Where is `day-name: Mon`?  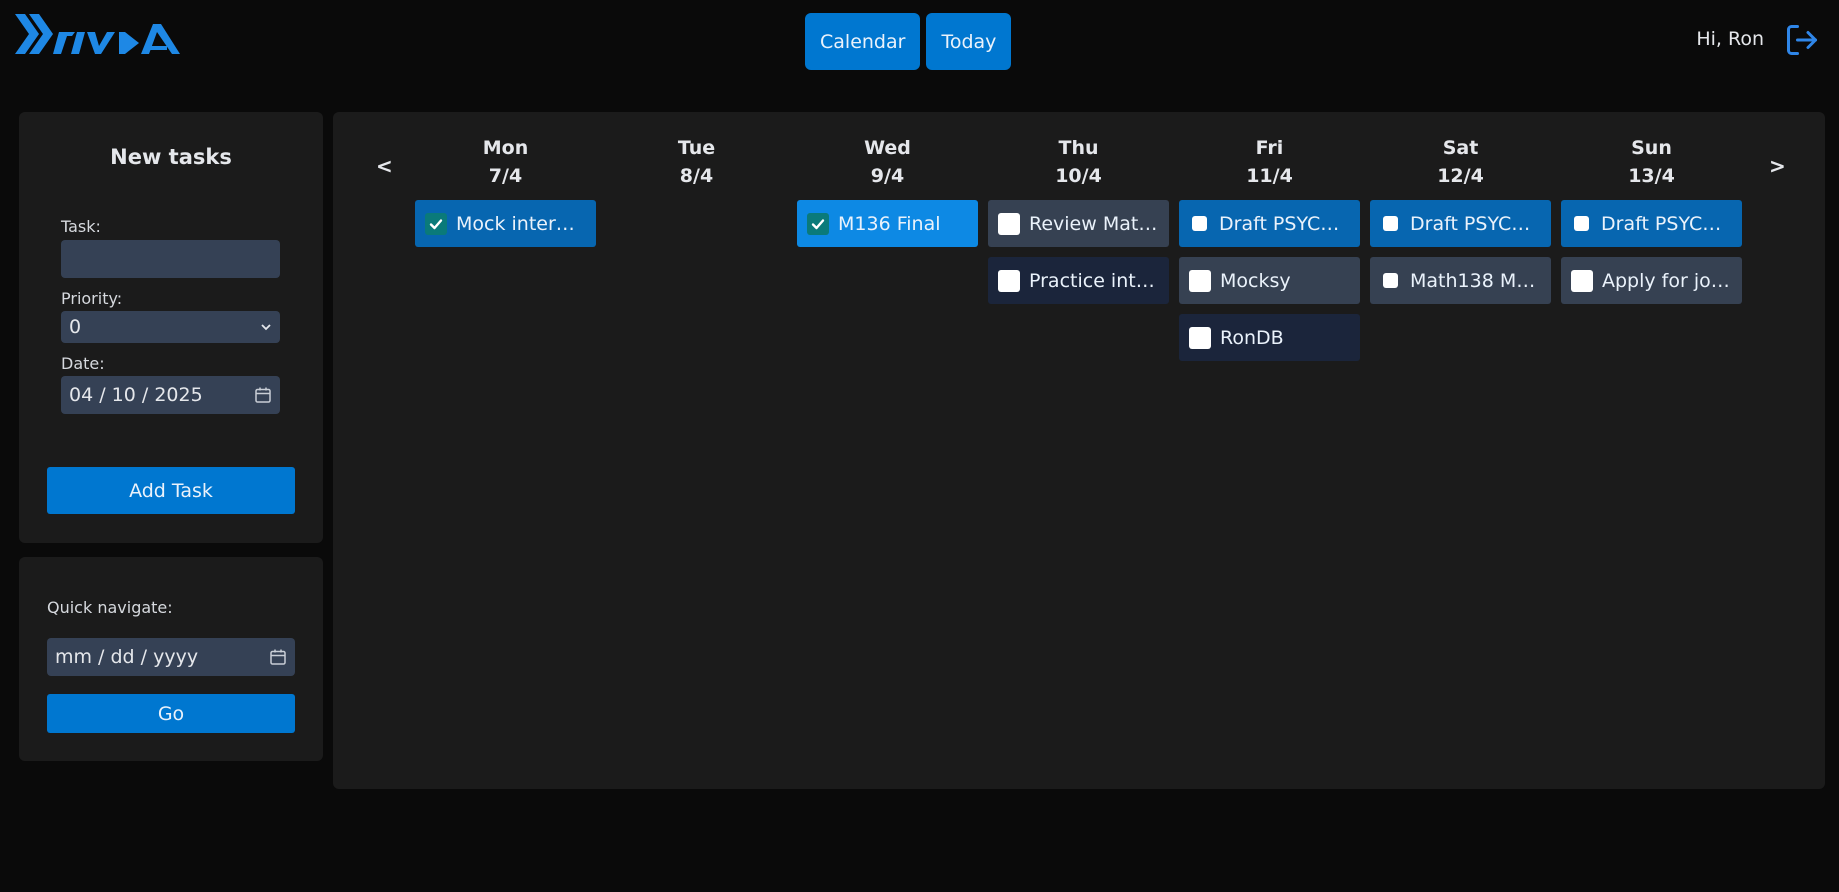 day-name: Mon is located at coordinates (505, 148).